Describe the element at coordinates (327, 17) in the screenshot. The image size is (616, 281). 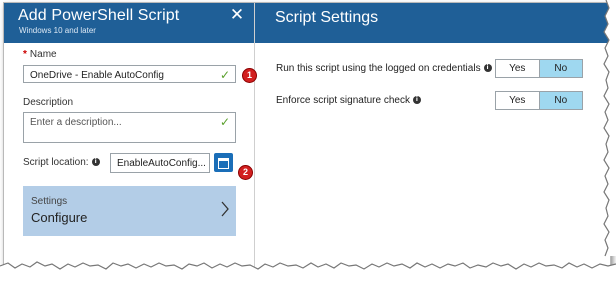
I see `script-settings-title: Script Settings` at that location.